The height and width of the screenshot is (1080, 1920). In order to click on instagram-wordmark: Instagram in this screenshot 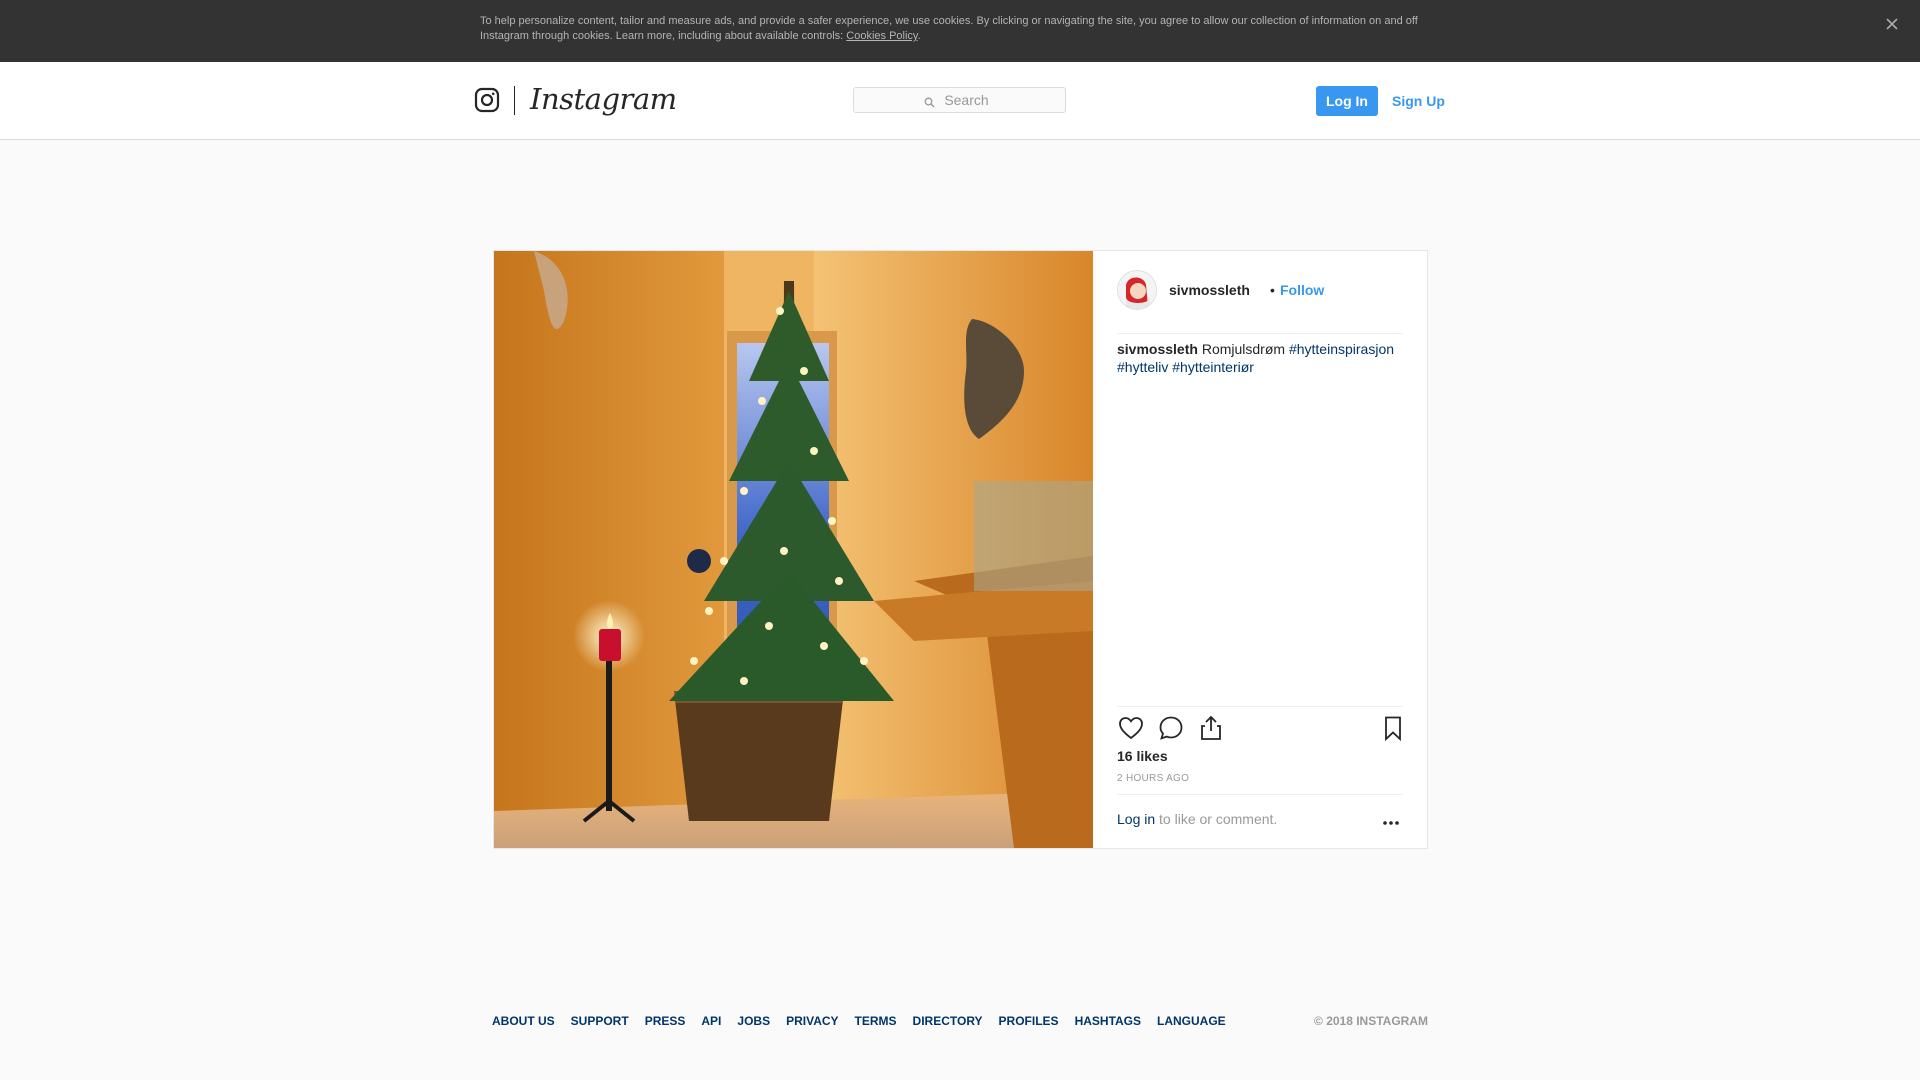, I will do `click(603, 99)`.